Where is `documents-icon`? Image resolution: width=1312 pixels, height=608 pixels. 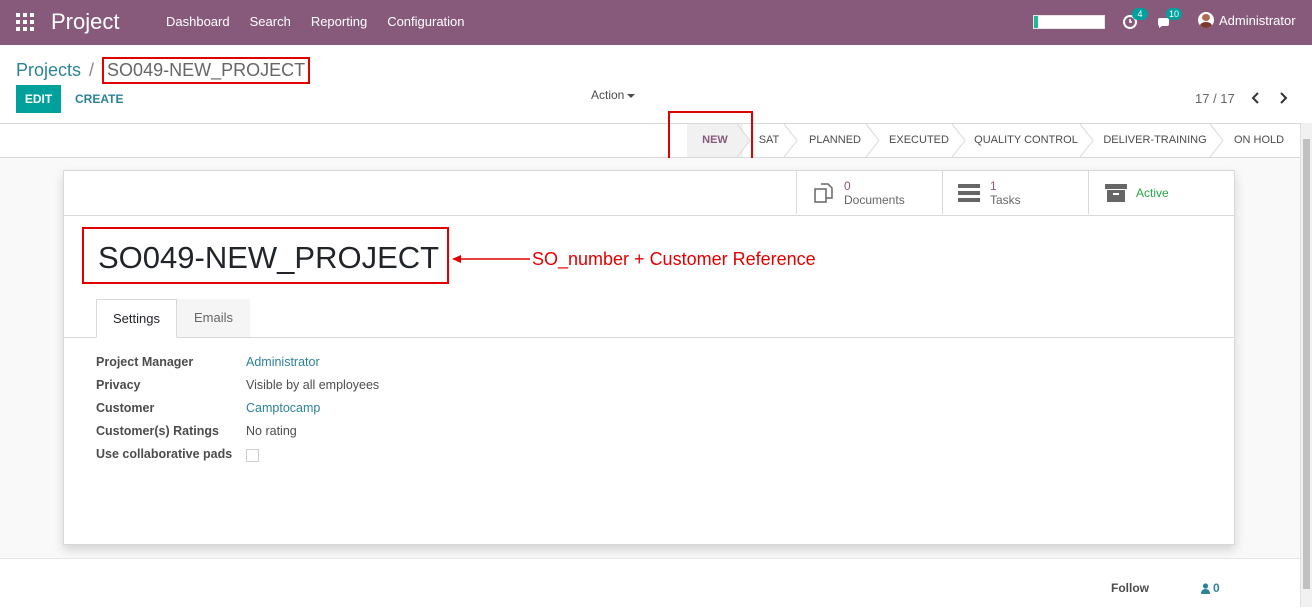 documents-icon is located at coordinates (823, 193).